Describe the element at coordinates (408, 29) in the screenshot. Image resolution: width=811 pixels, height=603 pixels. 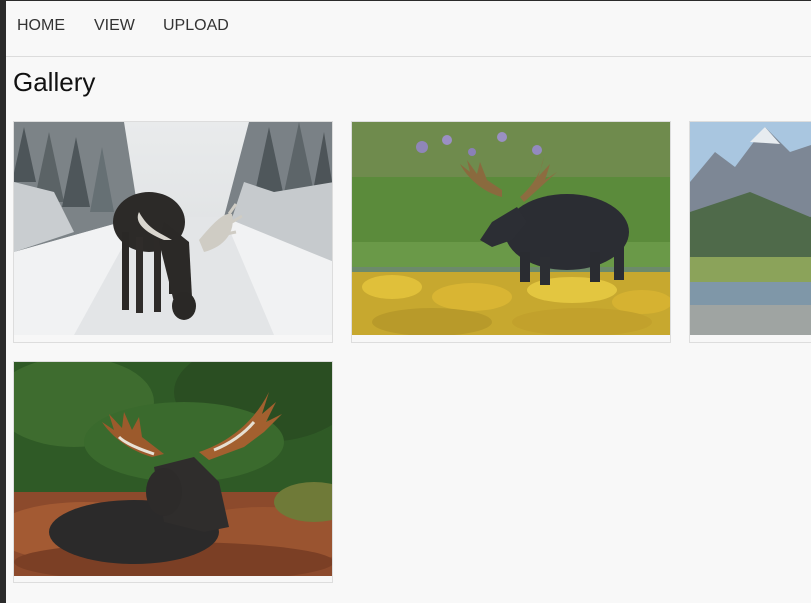
I see `top-navbar: HOME VIEW UPLOAD` at that location.